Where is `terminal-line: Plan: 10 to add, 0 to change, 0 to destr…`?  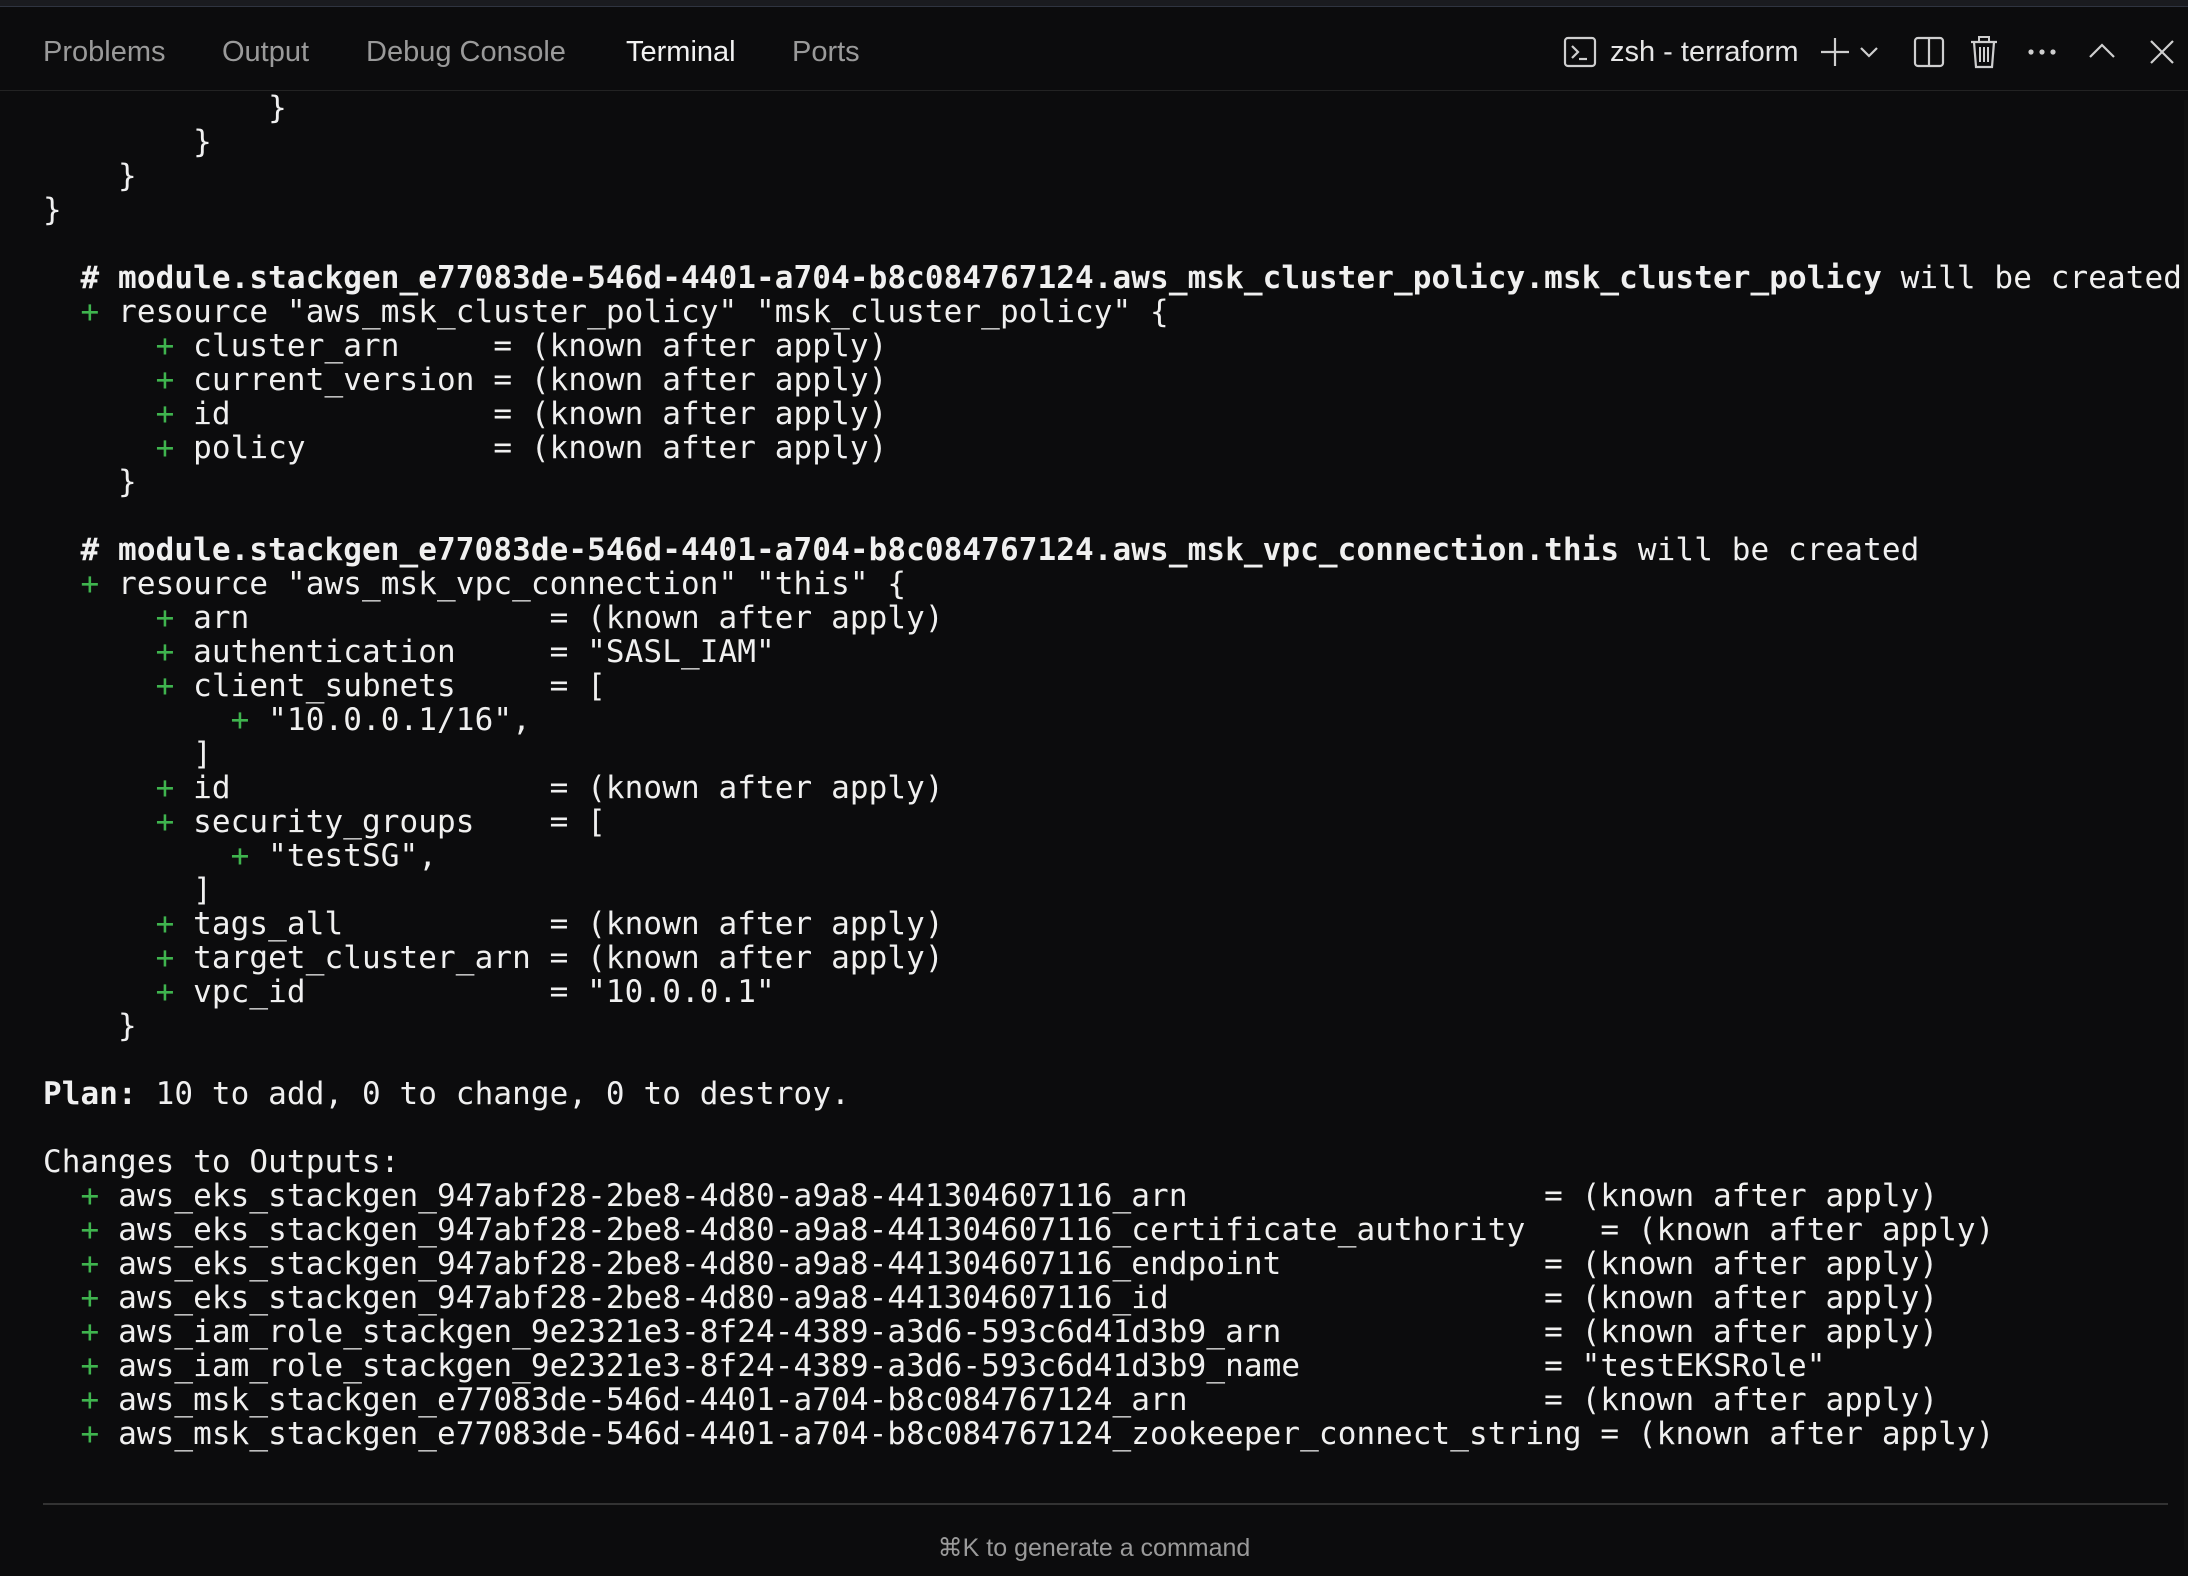
terminal-line: Plan: 10 to add, 0 to change, 0 to destr… is located at coordinates (1103, 1094).